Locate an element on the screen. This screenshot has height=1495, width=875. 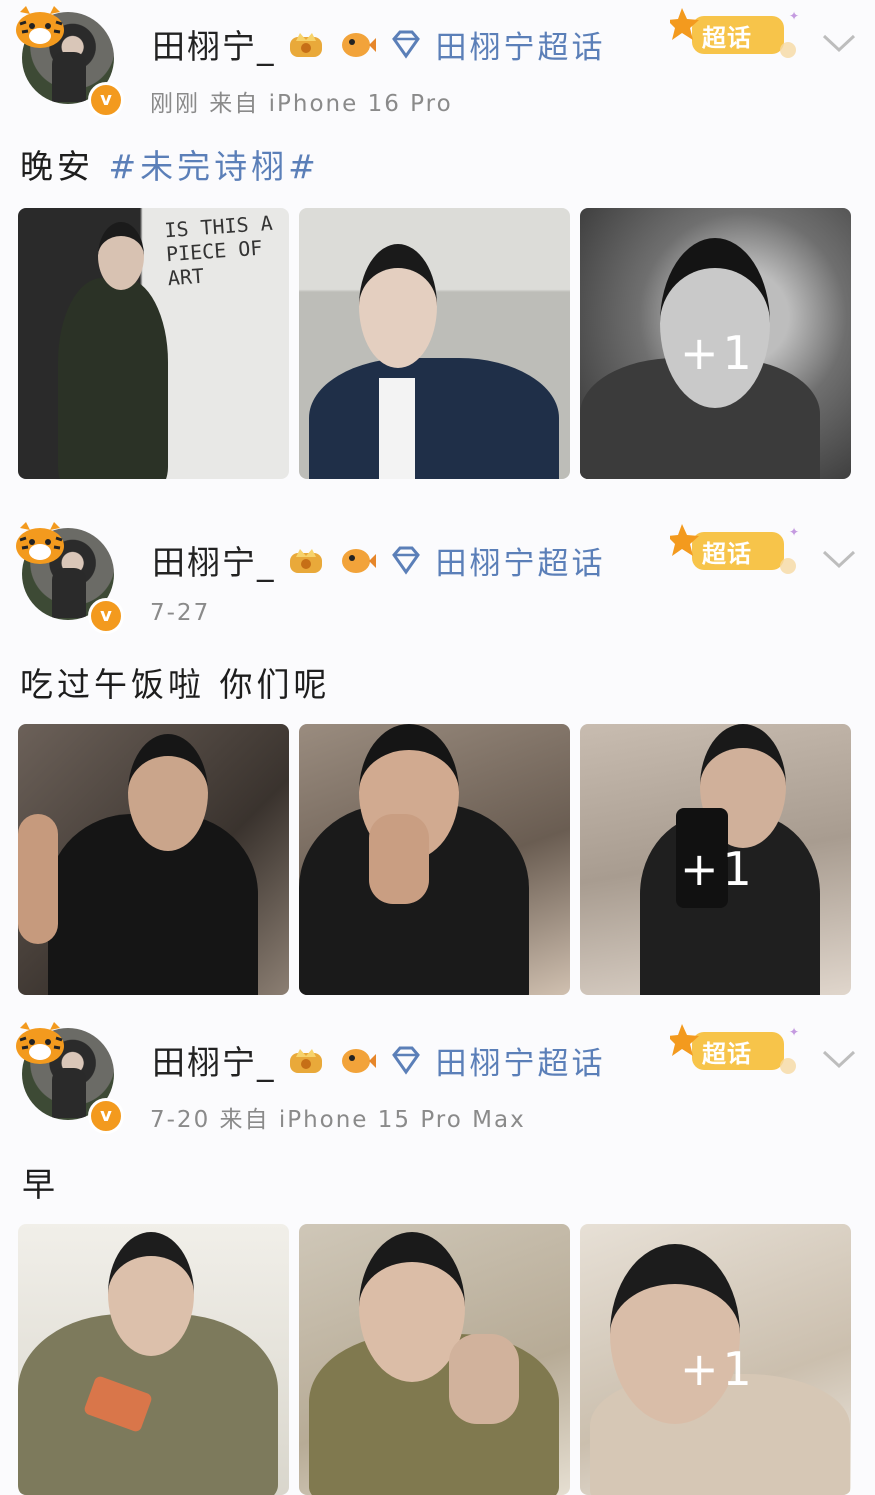
post-meta: 7-27 is located at coordinates (180, 613).